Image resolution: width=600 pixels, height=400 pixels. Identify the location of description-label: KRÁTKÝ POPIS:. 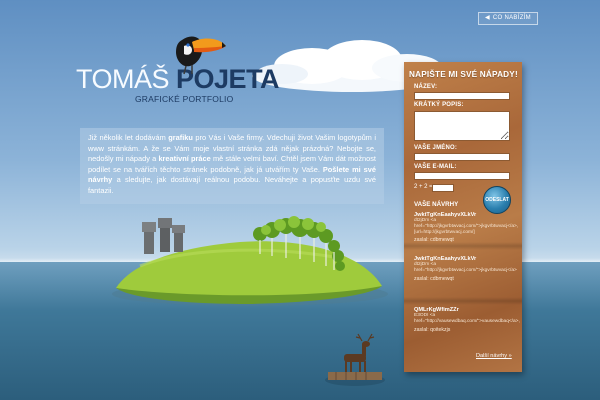
(439, 105).